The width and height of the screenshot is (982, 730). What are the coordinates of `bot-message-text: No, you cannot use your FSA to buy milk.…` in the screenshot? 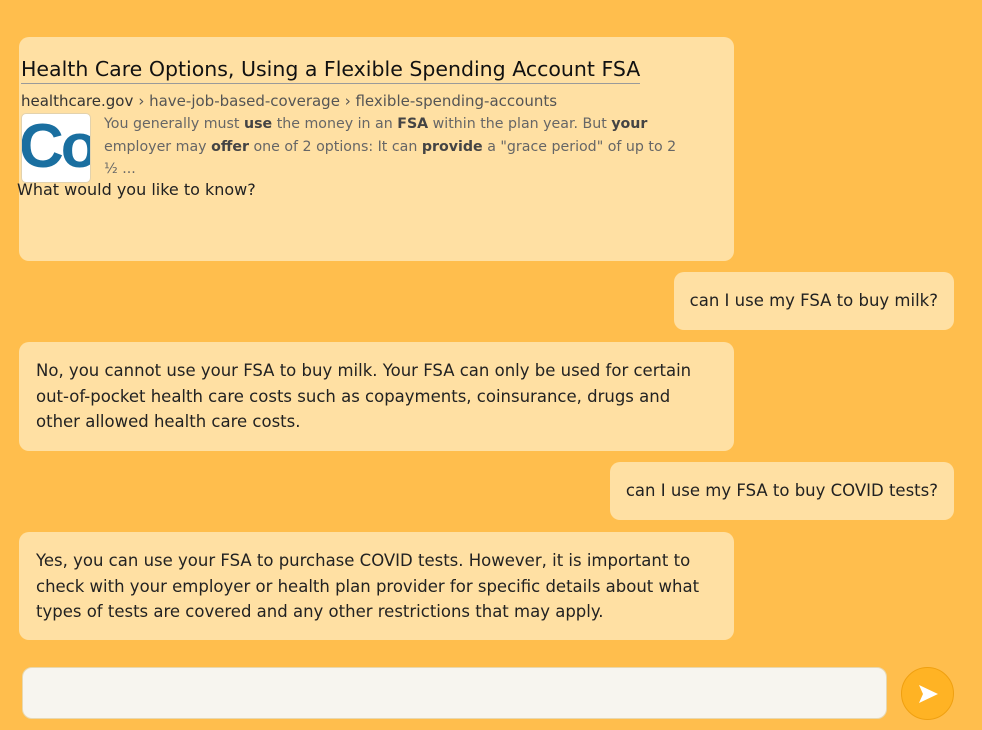 It's located at (364, 396).